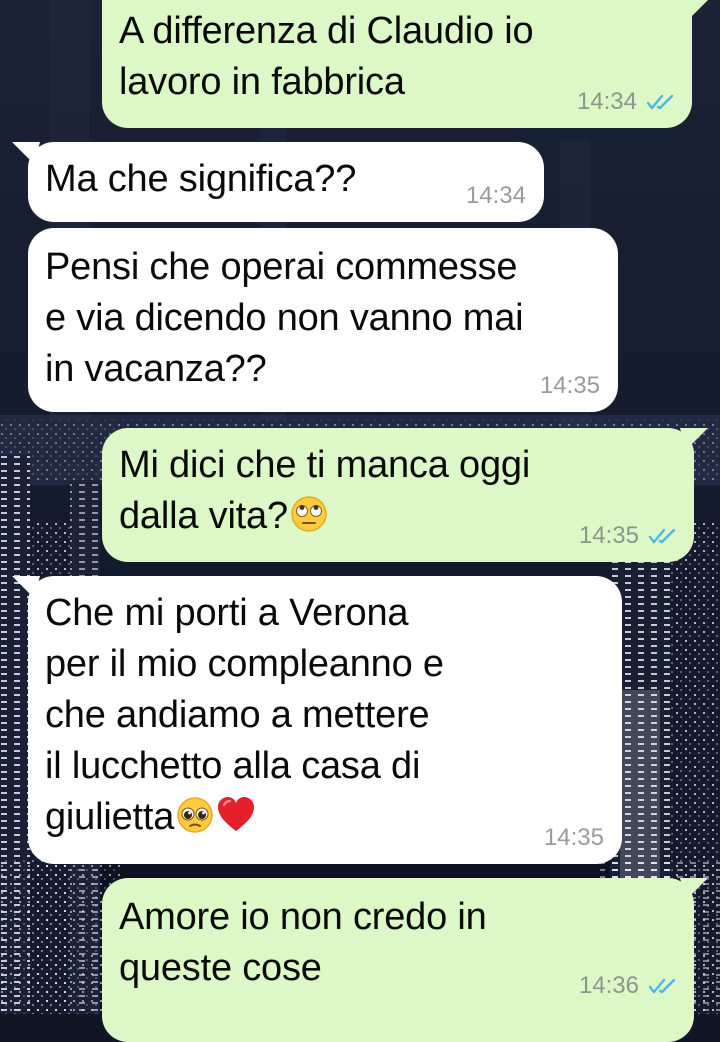 This screenshot has width=720, height=1042. I want to click on message-outgoing: Amore io non credo in queste cose 14:36, so click(398, 960).